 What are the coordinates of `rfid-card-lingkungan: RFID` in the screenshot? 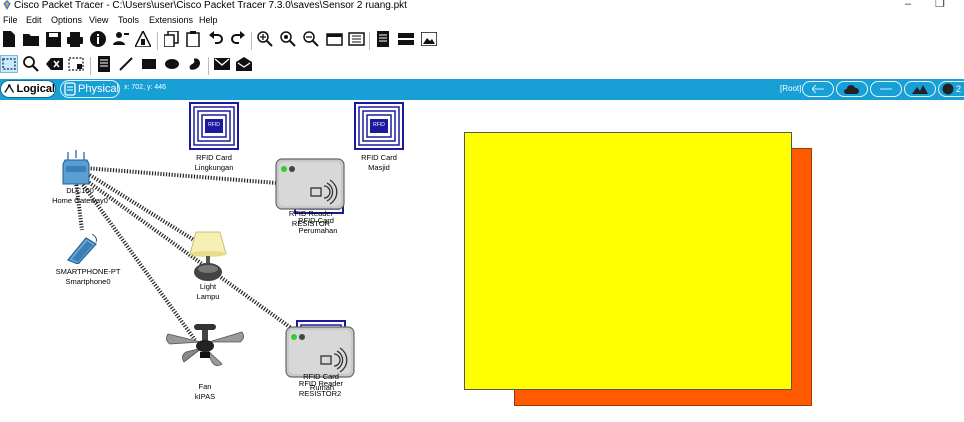 It's located at (214, 127).